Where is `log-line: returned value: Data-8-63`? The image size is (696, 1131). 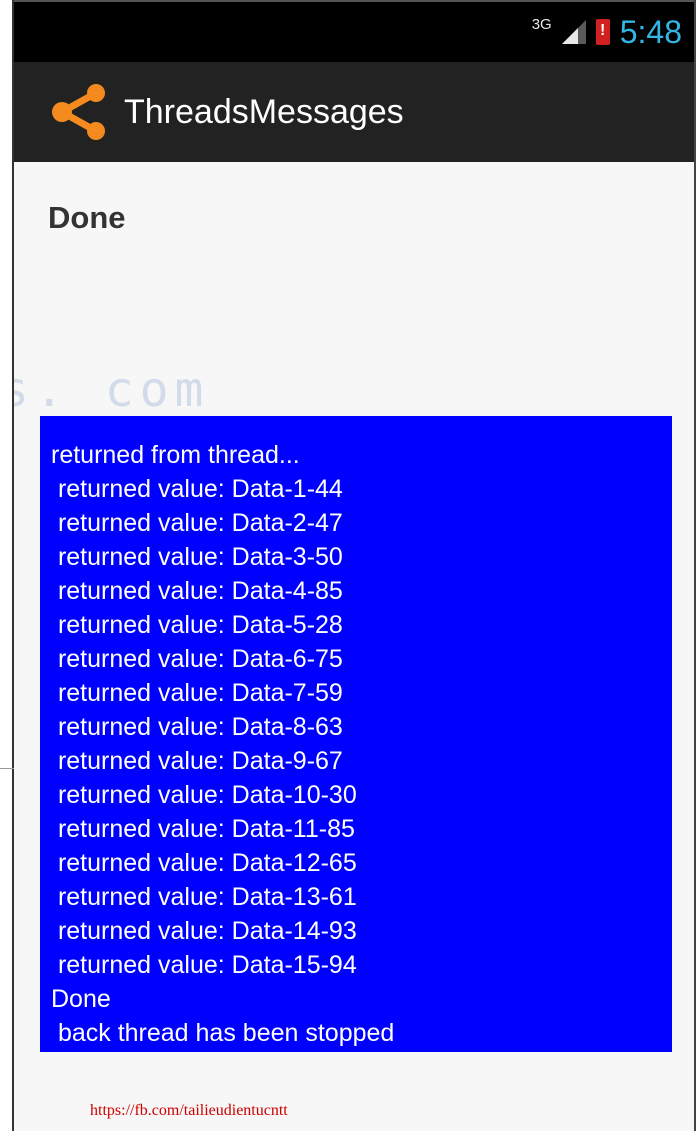
log-line: returned value: Data-8-63 is located at coordinates (197, 727).